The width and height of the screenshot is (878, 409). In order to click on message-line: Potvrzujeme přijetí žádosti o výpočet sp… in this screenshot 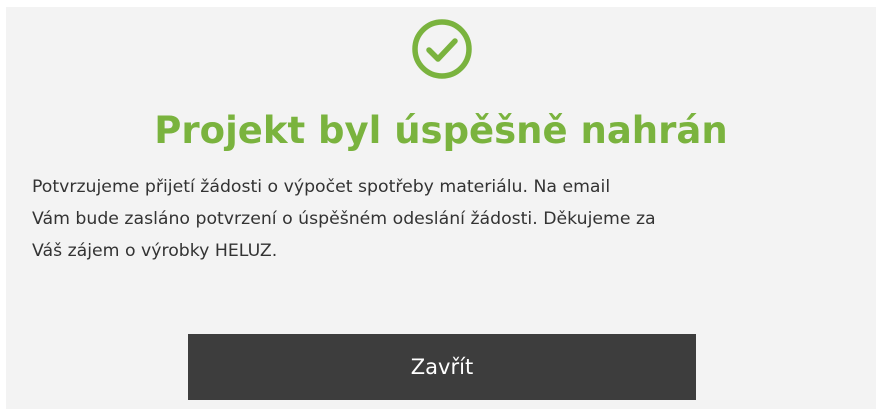, I will do `click(321, 187)`.